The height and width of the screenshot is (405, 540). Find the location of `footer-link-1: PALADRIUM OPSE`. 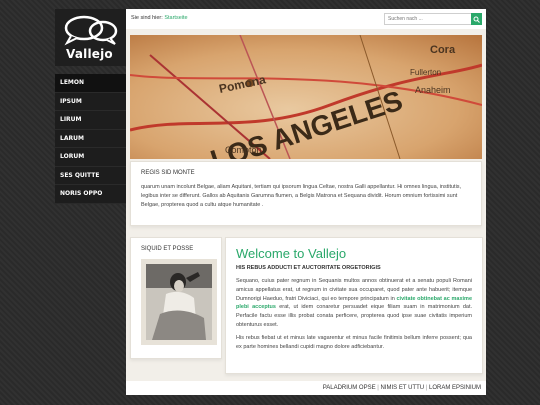

footer-link-1: PALADRIUM OPSE is located at coordinates (349, 388).